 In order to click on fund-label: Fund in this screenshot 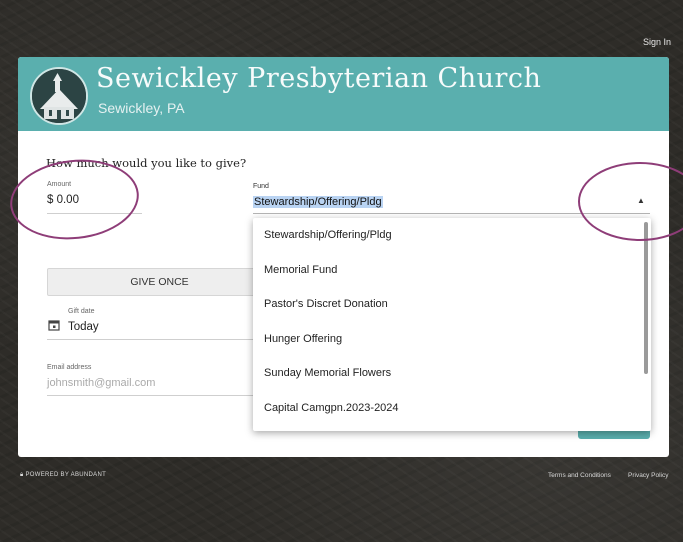, I will do `click(261, 186)`.